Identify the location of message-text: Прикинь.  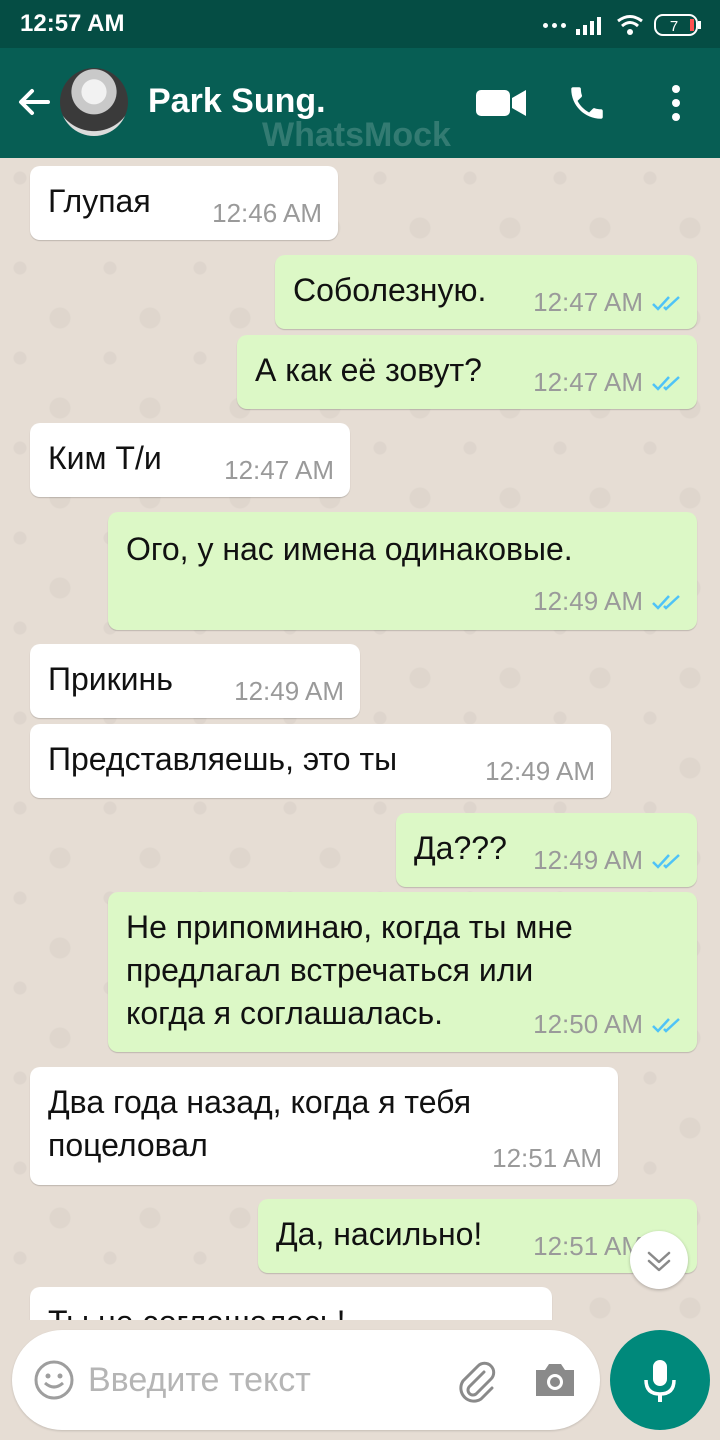
(110, 679).